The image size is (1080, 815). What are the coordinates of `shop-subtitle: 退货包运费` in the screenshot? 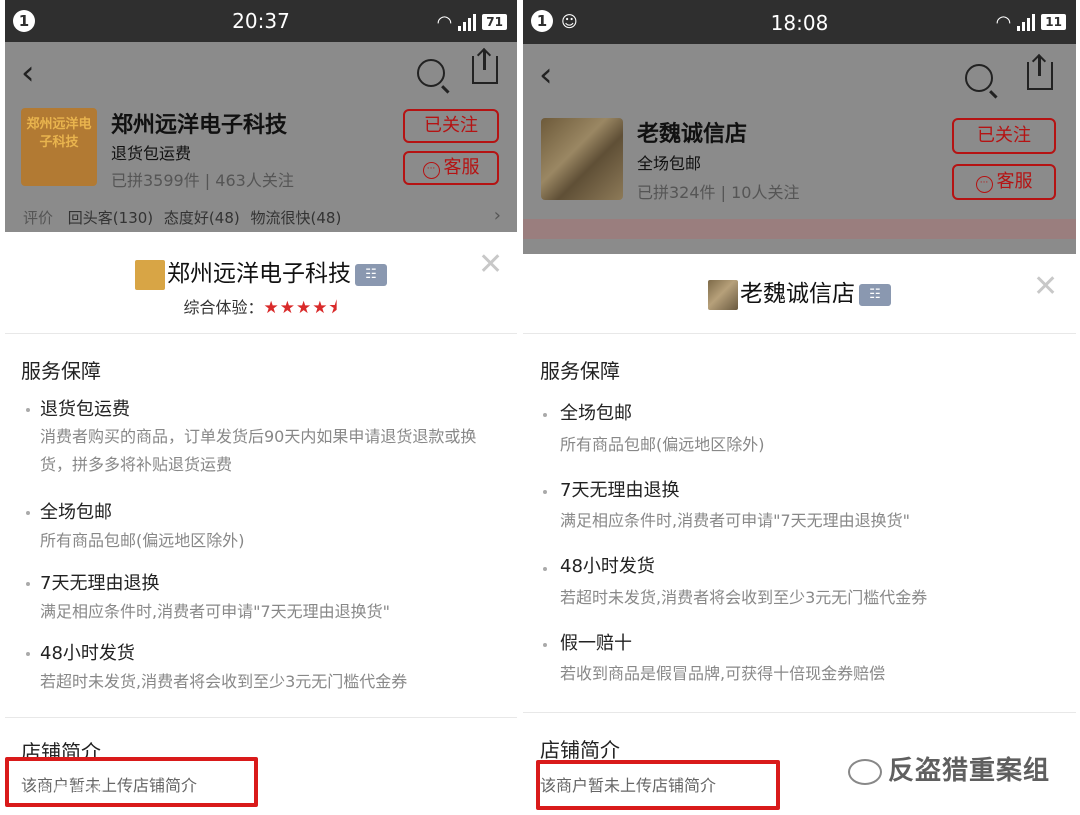 It's located at (151, 153).